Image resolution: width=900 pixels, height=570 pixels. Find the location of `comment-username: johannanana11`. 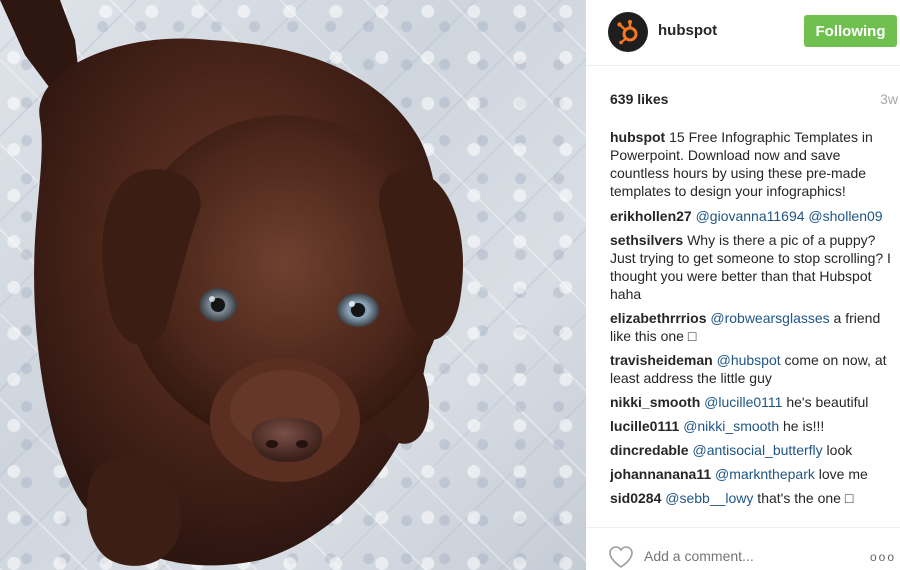

comment-username: johannanana11 is located at coordinates (660, 474).